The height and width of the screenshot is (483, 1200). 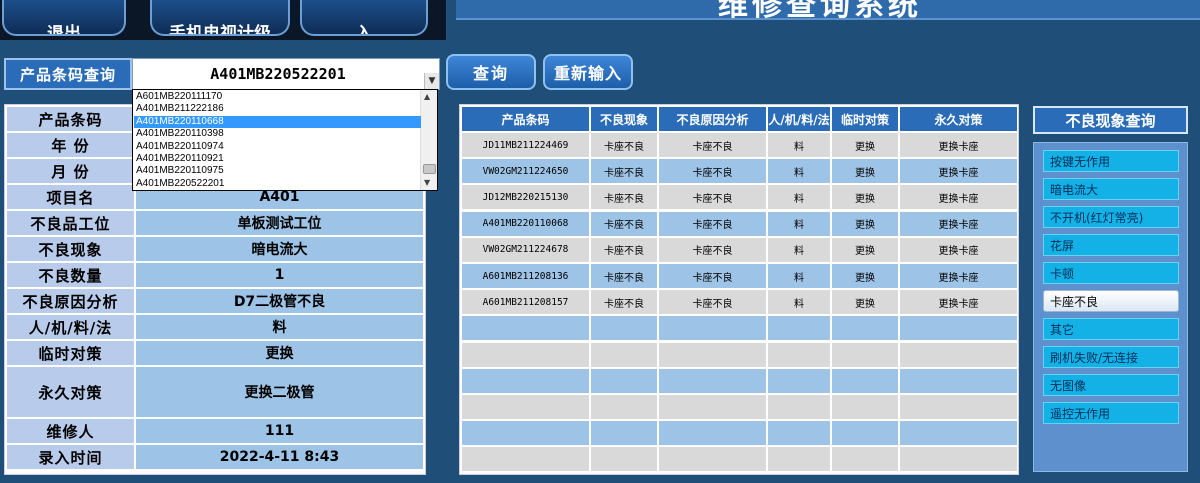 What do you see at coordinates (427, 96) in the screenshot?
I see `scroll-up-icon: ▲` at bounding box center [427, 96].